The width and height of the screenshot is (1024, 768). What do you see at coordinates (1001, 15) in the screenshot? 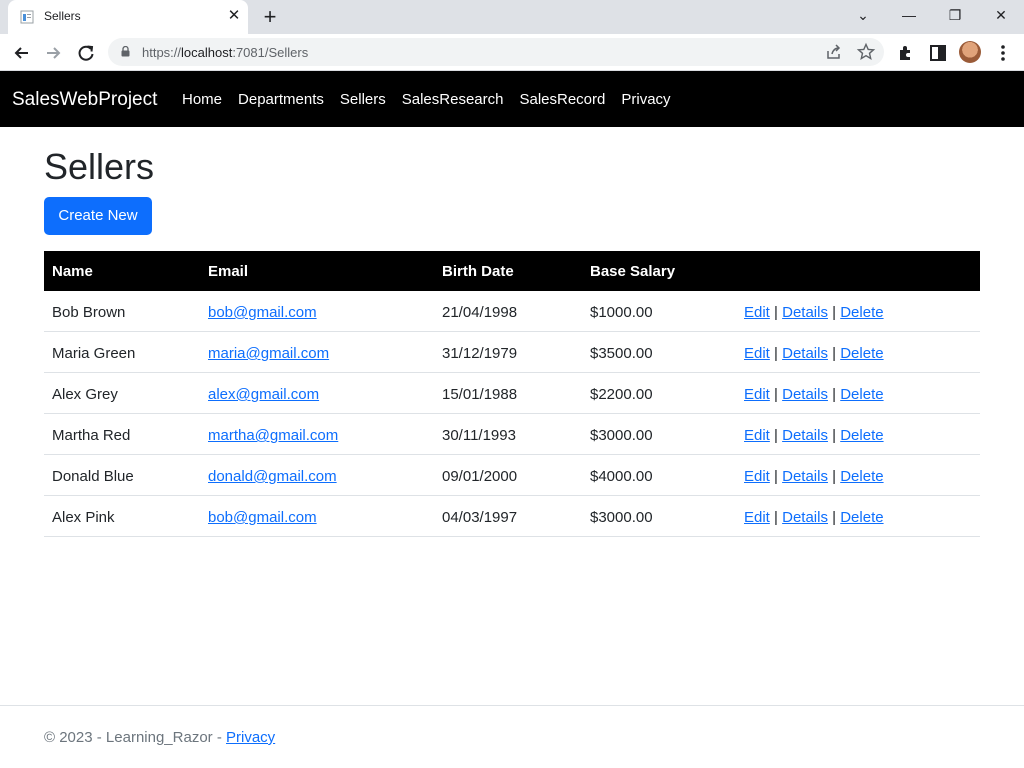
I see `window-close-button: ✕` at bounding box center [1001, 15].